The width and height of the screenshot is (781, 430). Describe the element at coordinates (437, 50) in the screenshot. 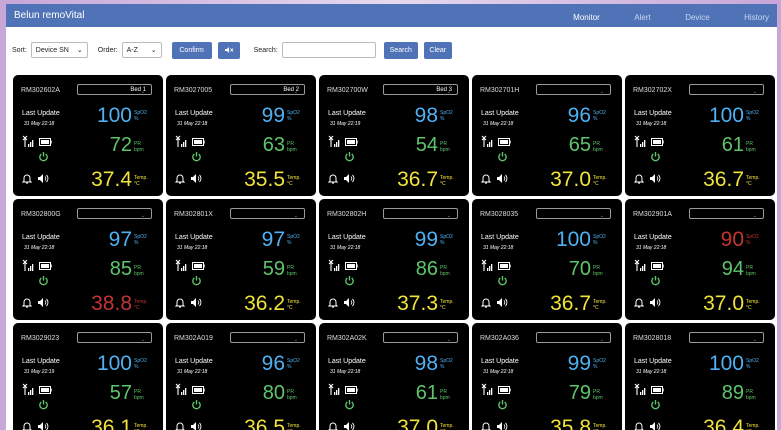

I see `clear-button: Clear` at that location.